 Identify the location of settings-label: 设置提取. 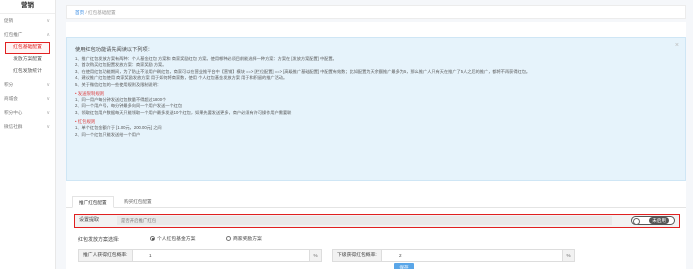
(89, 220).